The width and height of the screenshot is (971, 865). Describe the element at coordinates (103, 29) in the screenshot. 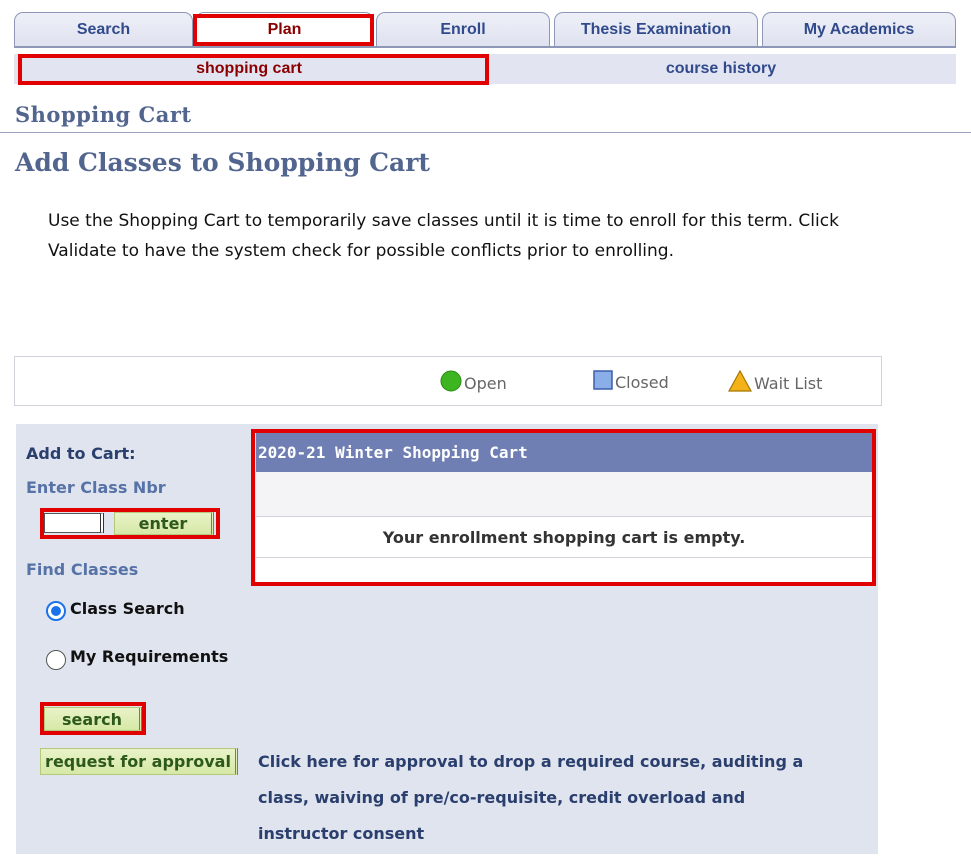

I see `tab-search: Search` at that location.